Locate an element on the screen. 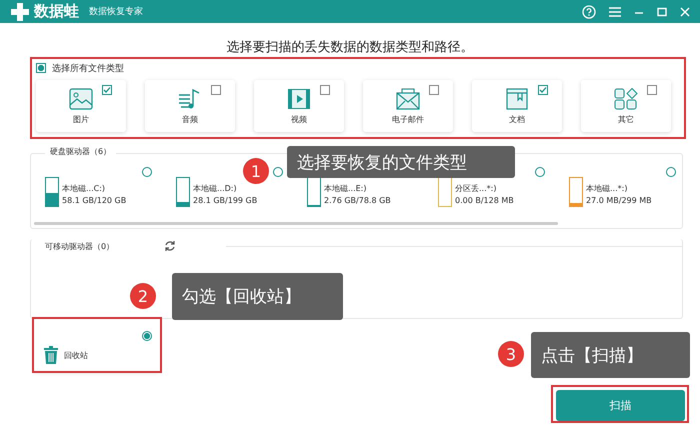  document-icon is located at coordinates (517, 99).